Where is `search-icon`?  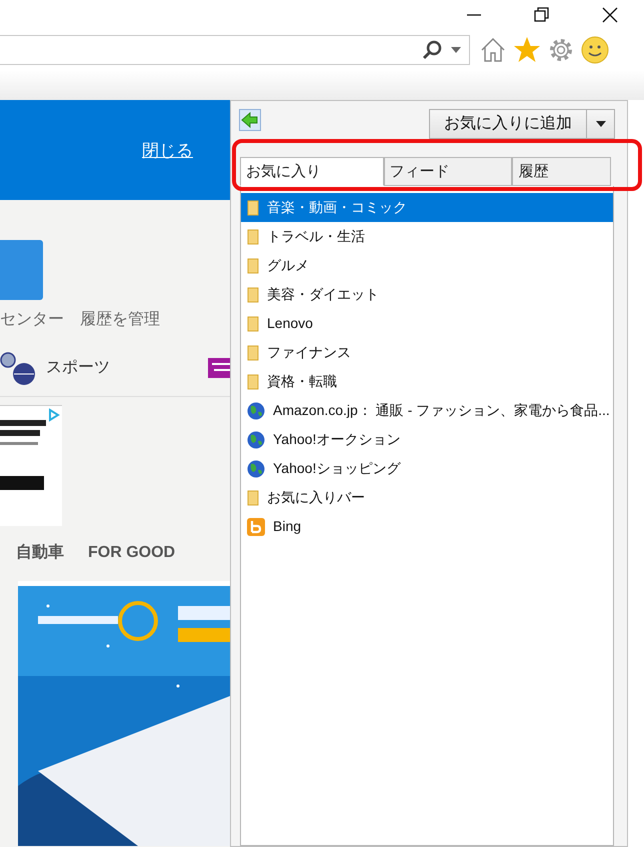 search-icon is located at coordinates (432, 50).